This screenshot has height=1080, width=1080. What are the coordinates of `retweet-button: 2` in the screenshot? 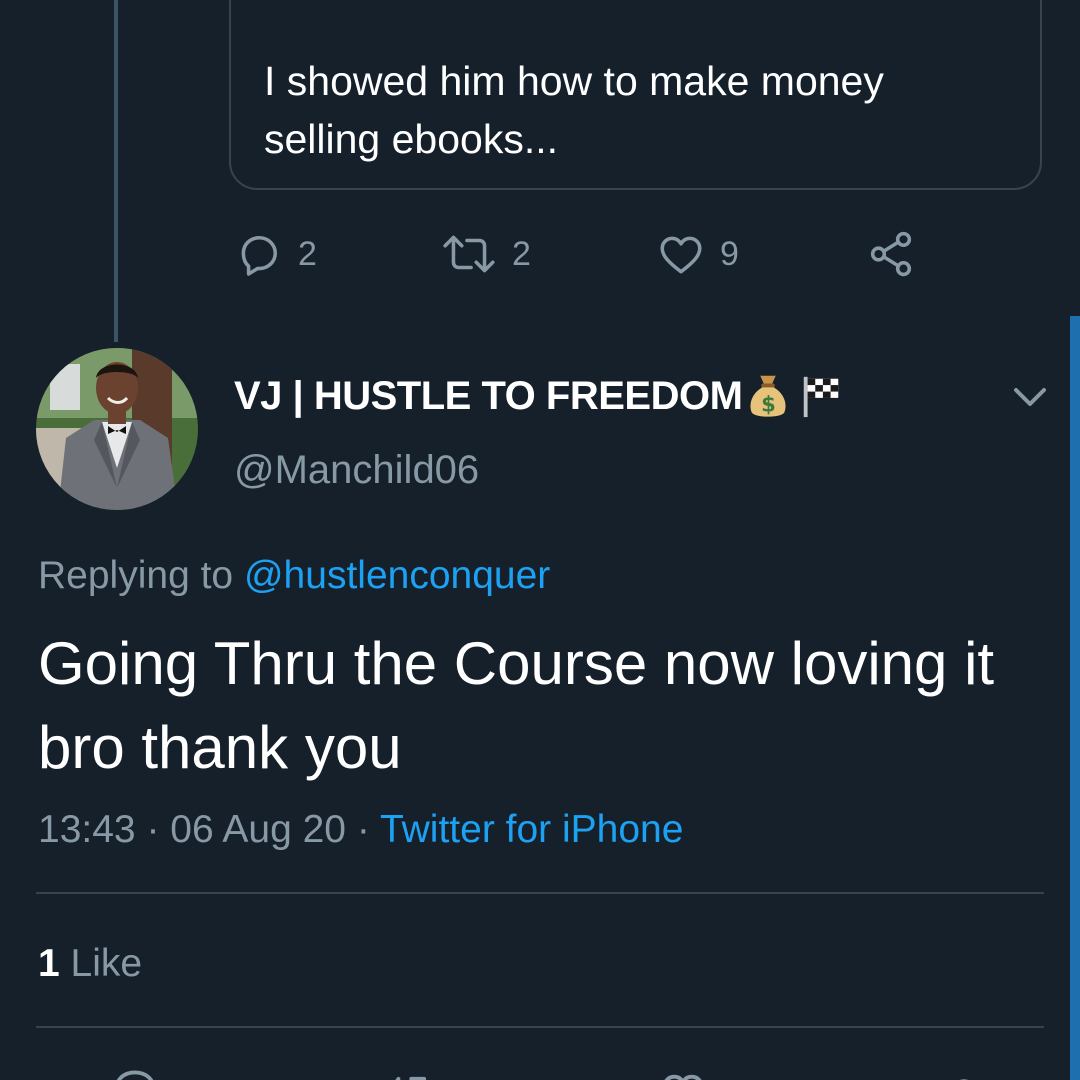 It's located at (485, 254).